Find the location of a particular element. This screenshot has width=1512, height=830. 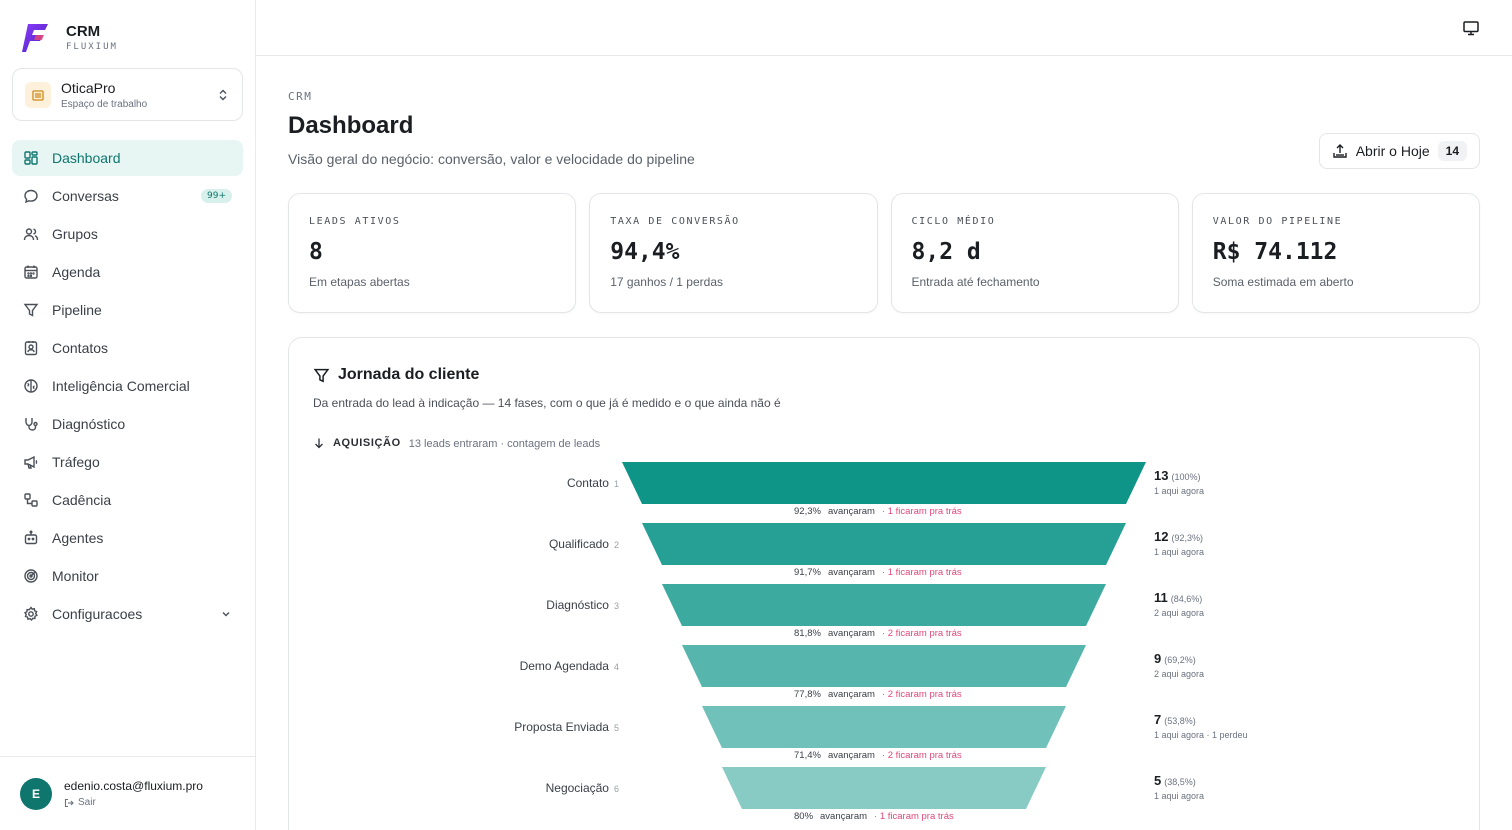

bot-icon is located at coordinates (31, 537).